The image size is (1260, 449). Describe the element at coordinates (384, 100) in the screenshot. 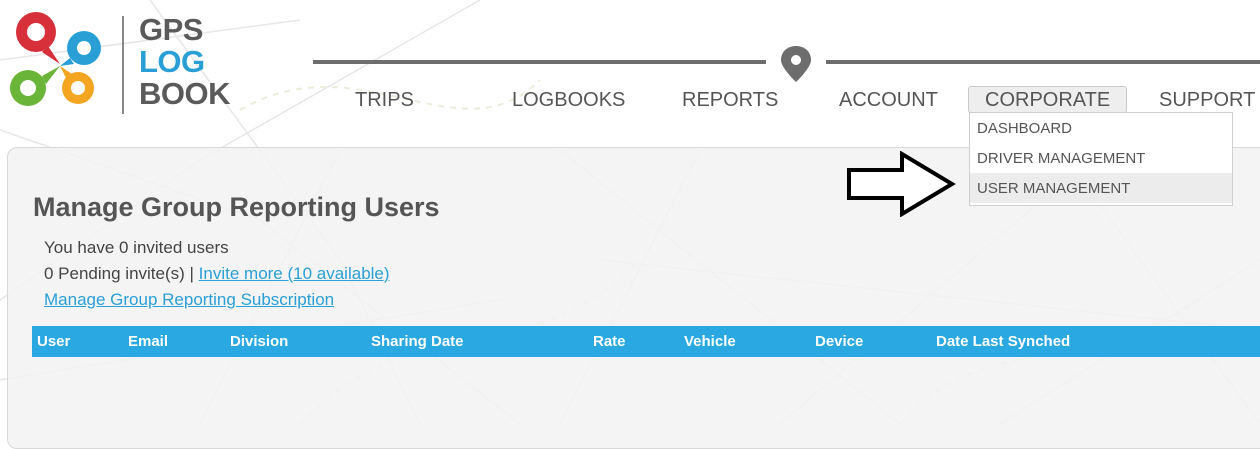

I see `nav-trips: TRIPS` at that location.